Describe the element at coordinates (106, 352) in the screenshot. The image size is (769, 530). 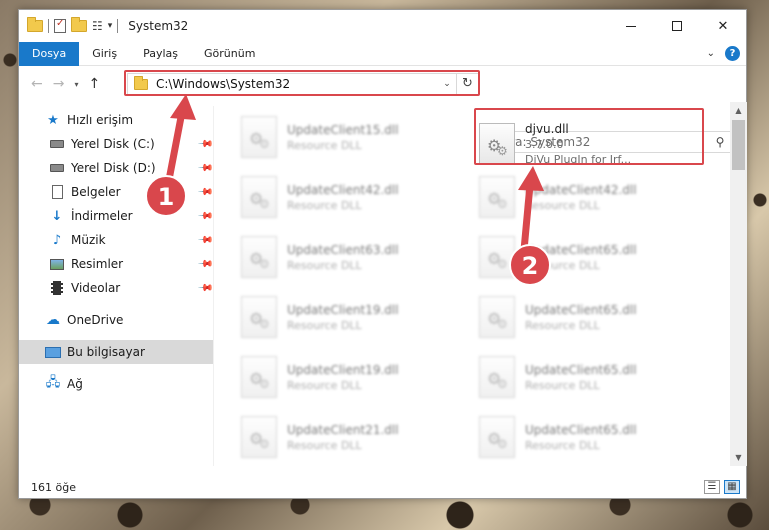
I see `sidebar-item-label: Bu bilgisayar` at that location.